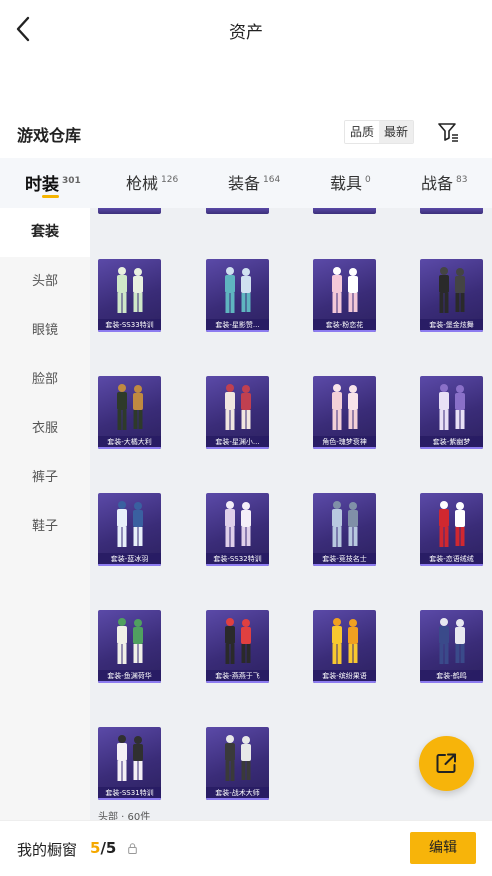  Describe the element at coordinates (45, 281) in the screenshot. I see `sidebar-item-head: 头部` at that location.